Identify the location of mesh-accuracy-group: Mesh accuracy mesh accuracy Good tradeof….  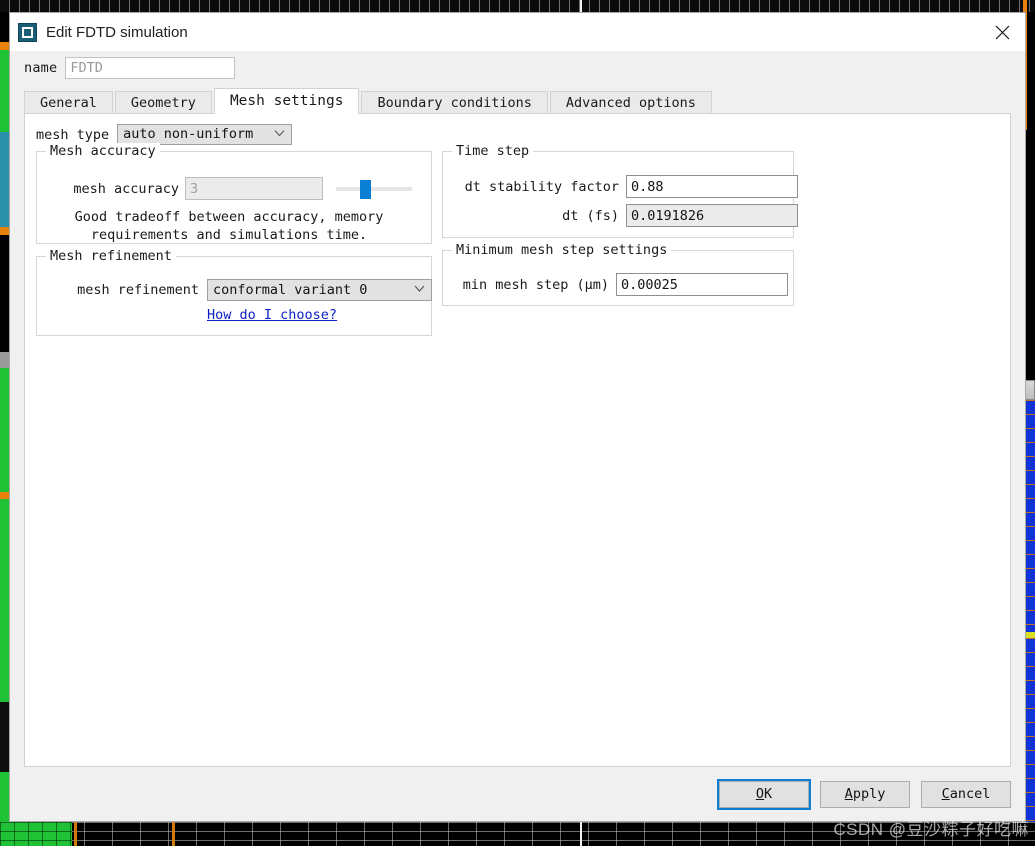
(234, 193).